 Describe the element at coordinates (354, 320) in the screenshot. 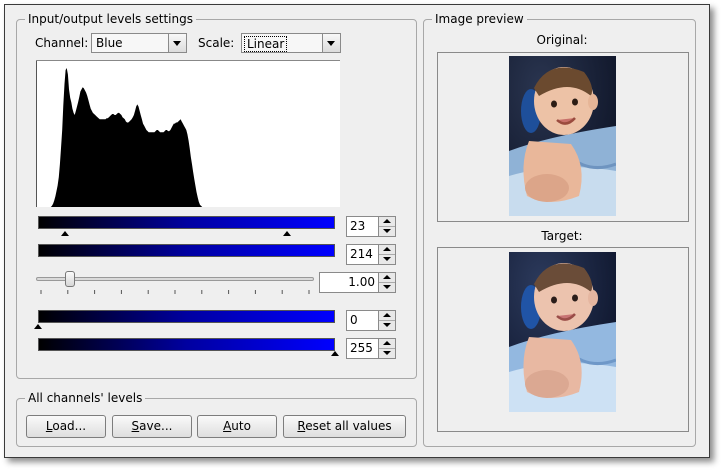

I see `output-low-value: 0` at that location.